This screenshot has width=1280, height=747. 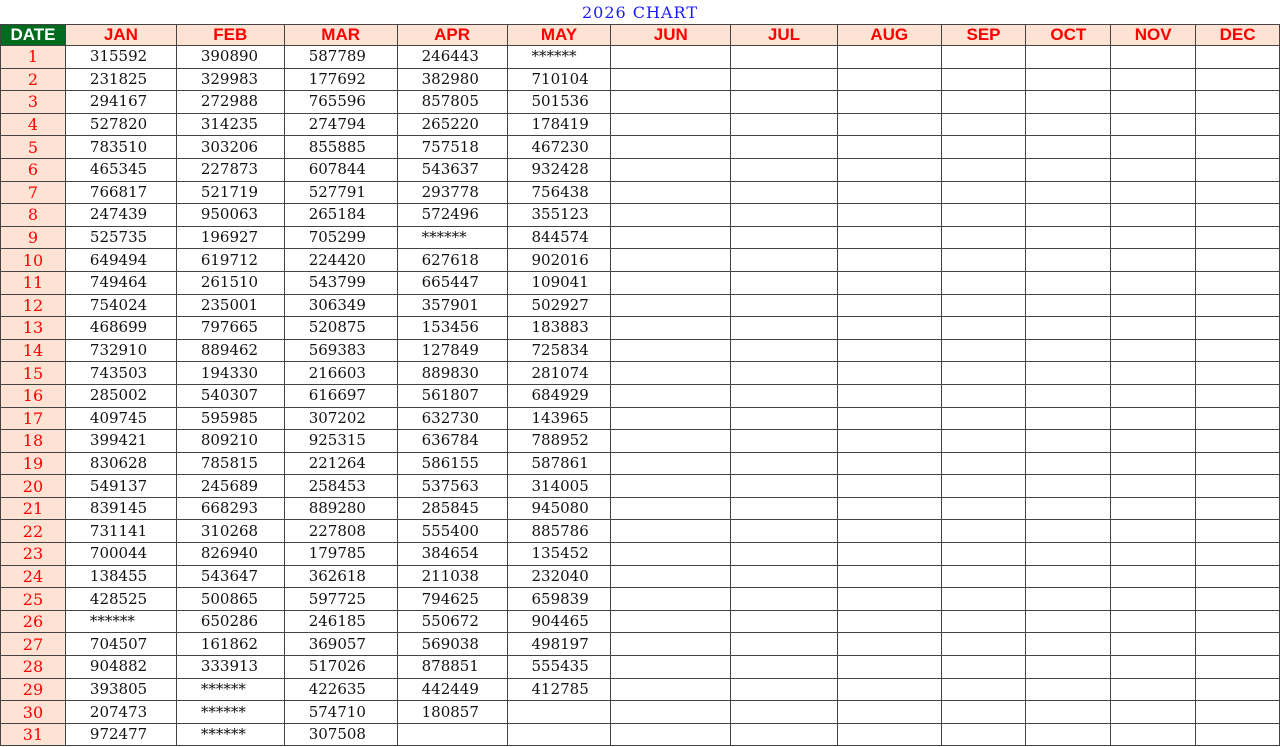 What do you see at coordinates (120, 373) in the screenshot?
I see `value-cell-jan: 743503` at bounding box center [120, 373].